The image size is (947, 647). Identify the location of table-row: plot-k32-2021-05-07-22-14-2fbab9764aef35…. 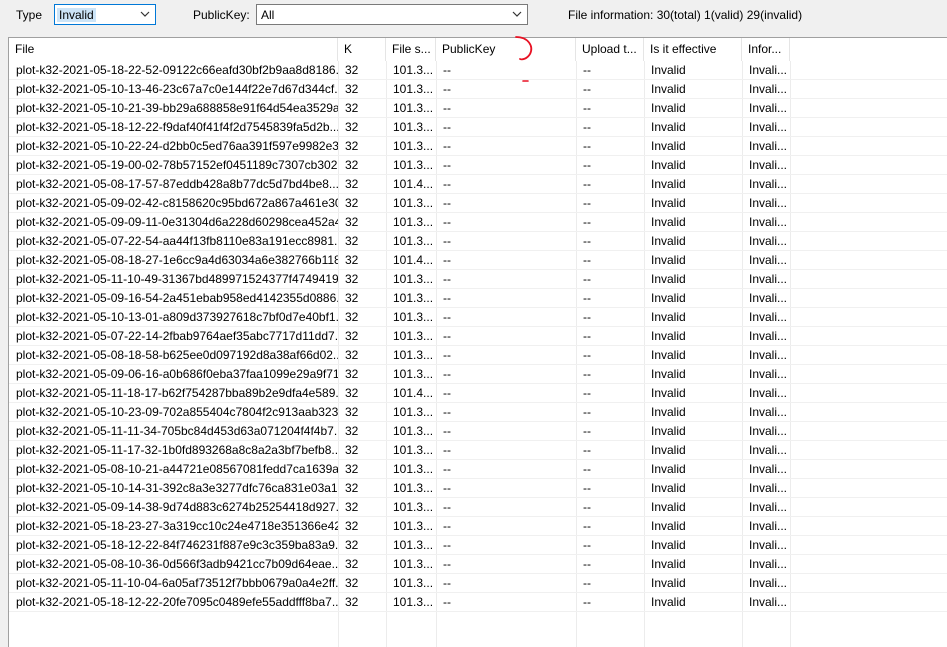
(478, 336).